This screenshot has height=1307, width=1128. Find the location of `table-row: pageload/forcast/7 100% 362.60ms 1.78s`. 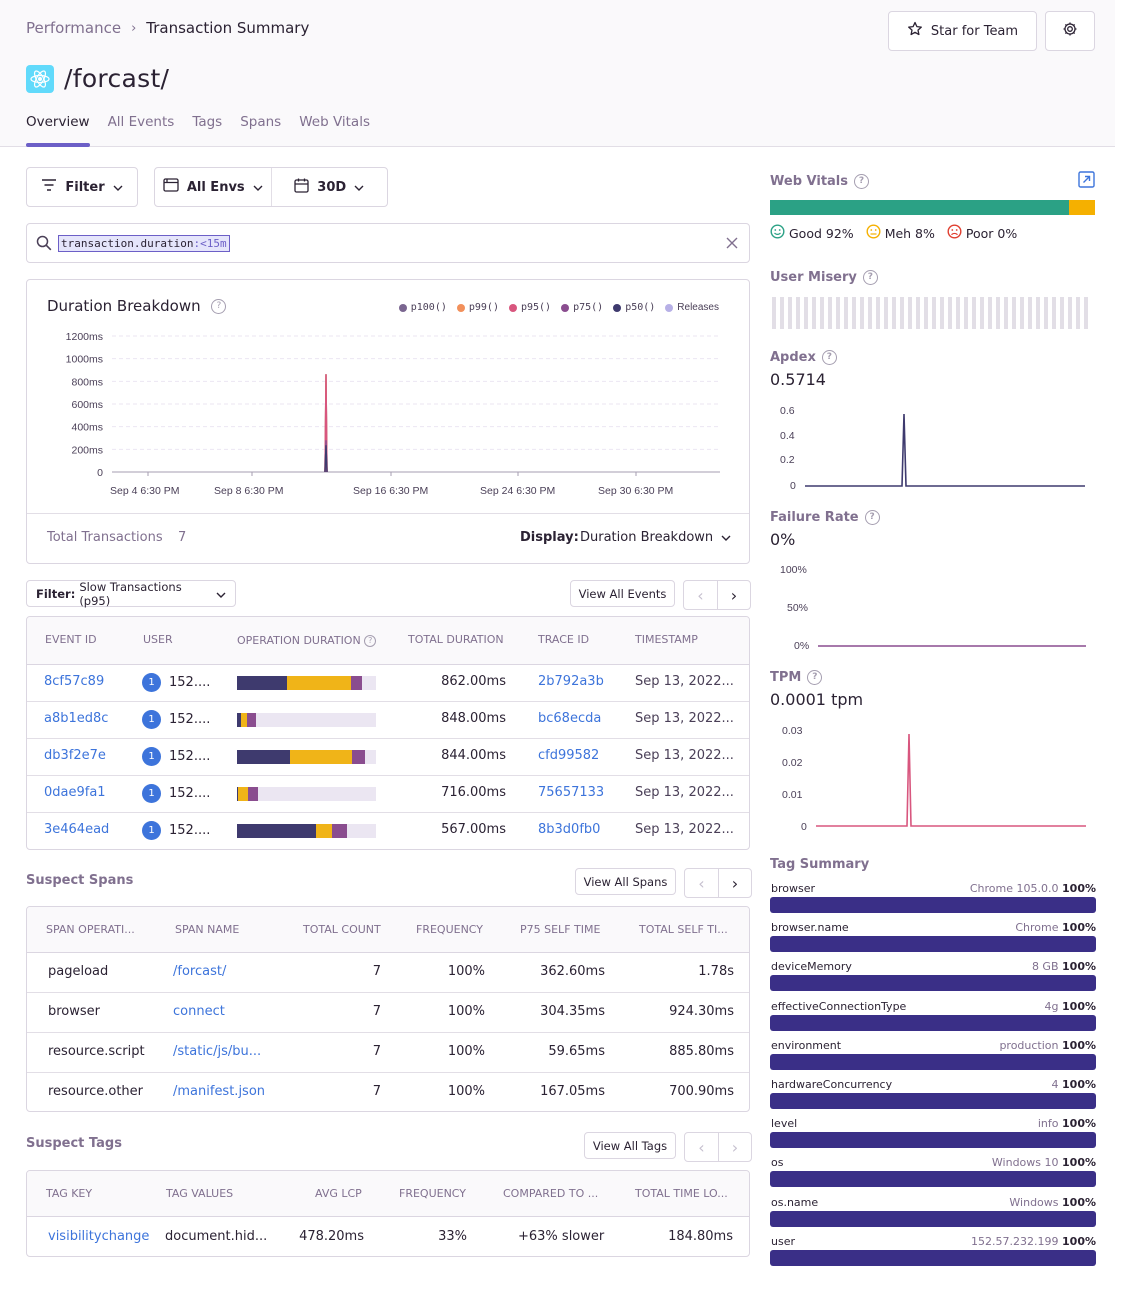

table-row: pageload/forcast/7 100% 362.60ms 1.78s is located at coordinates (388, 973).